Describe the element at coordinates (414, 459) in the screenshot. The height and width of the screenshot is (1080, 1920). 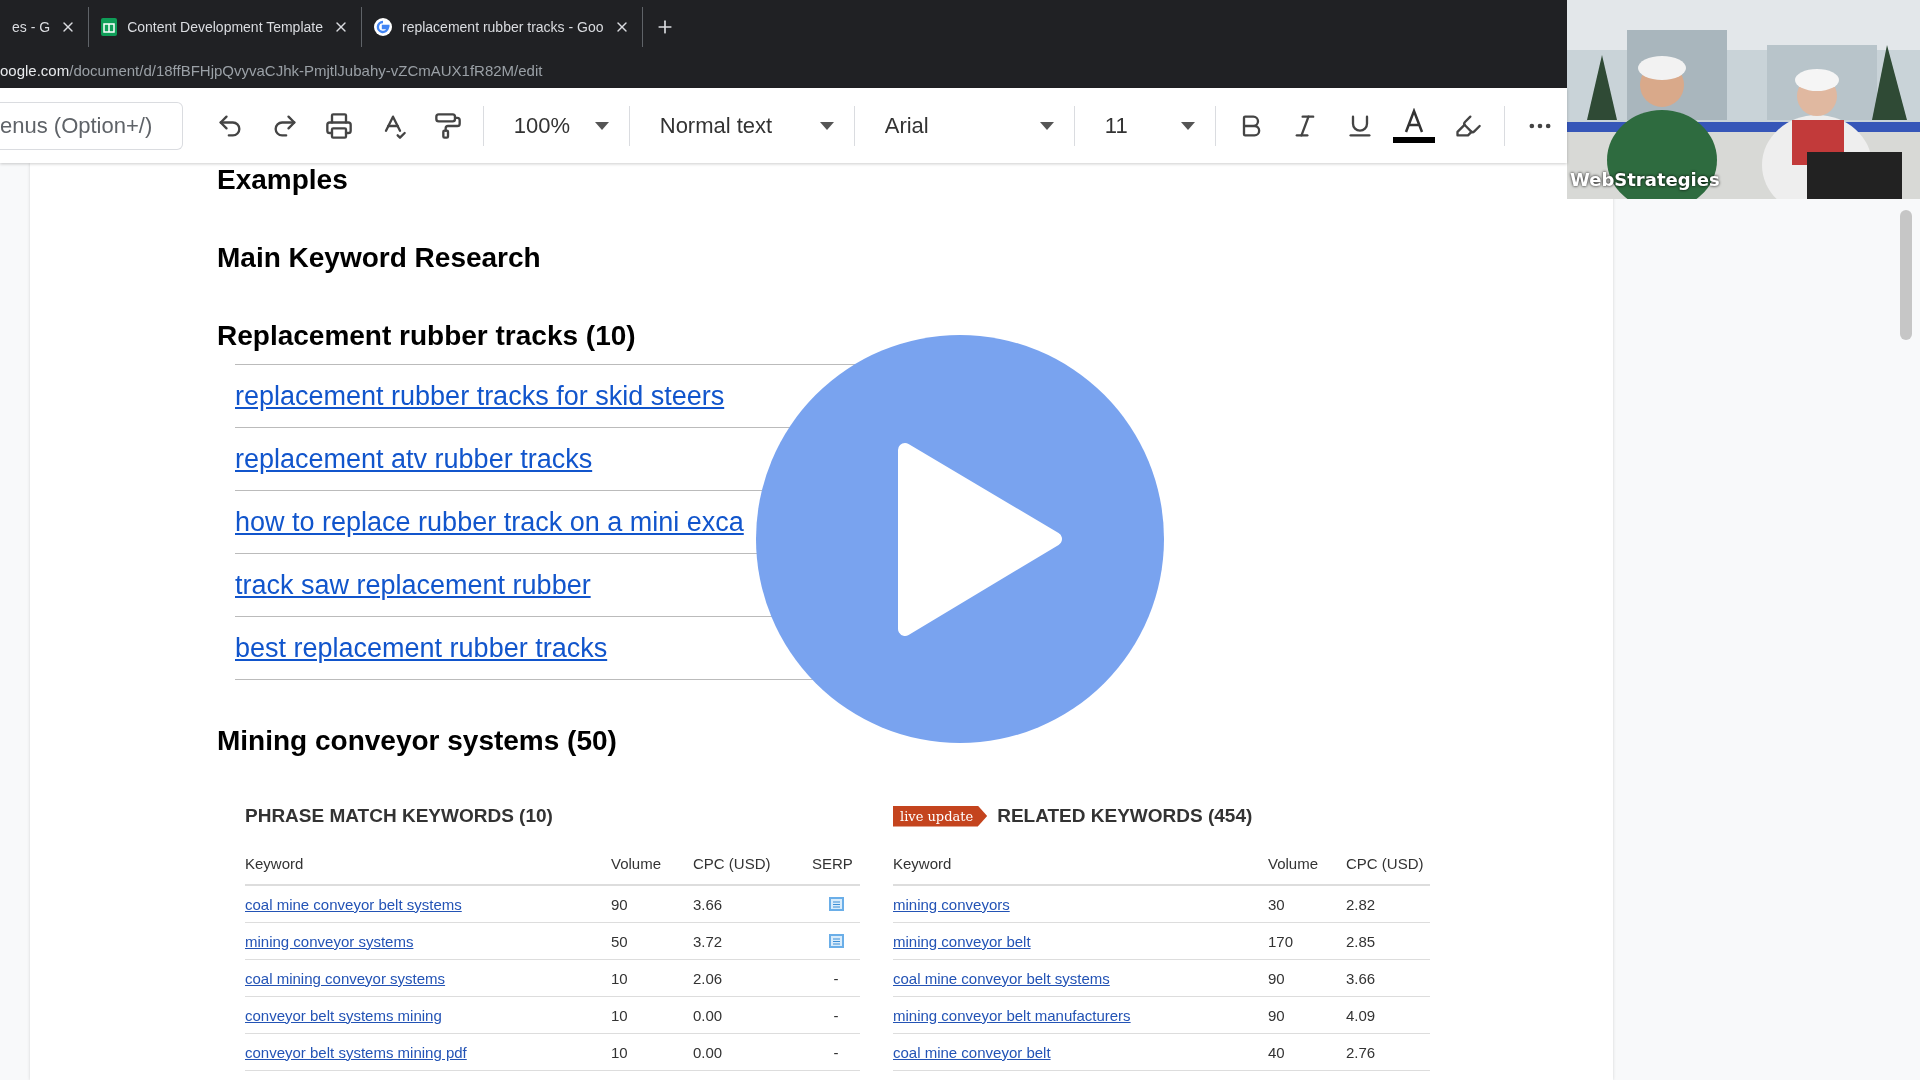
I see `keyword-link: replacement atv rubber tracks` at that location.